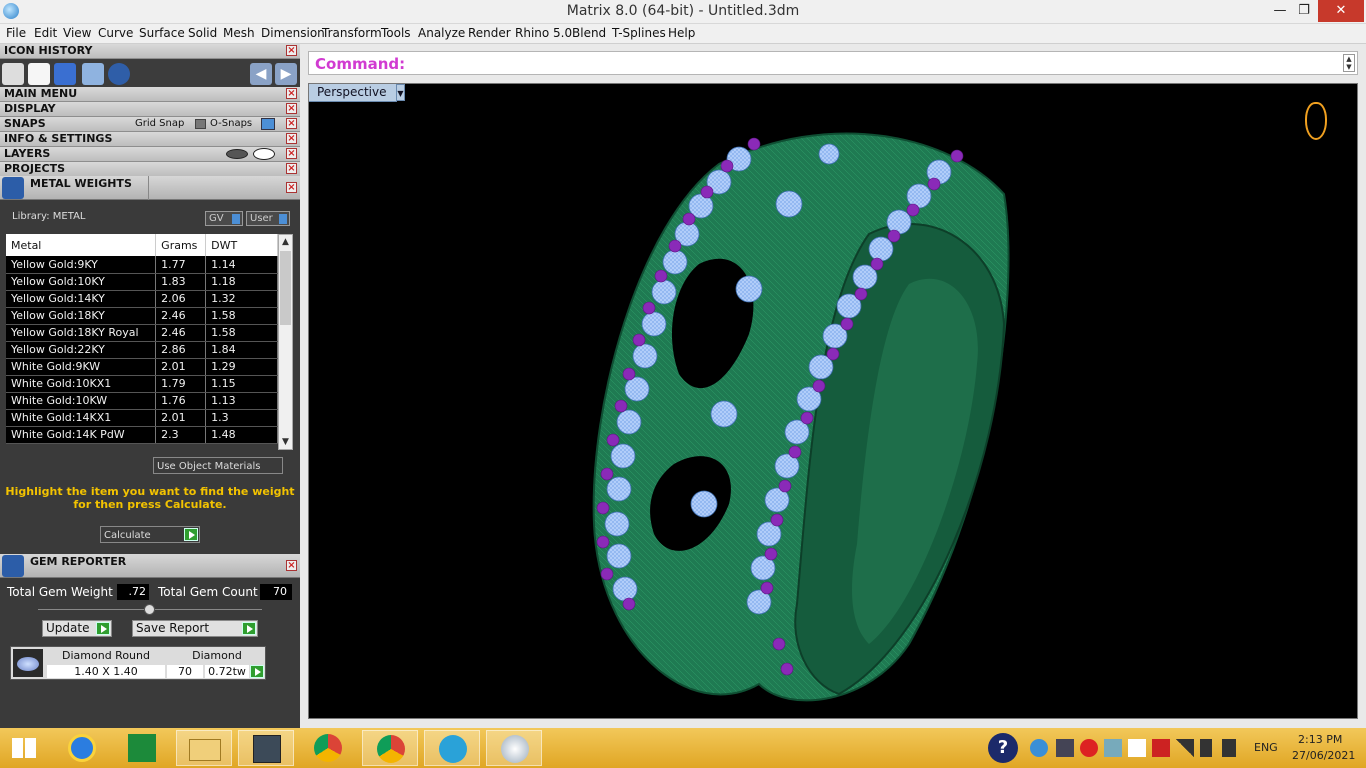 The height and width of the screenshot is (768, 1366). What do you see at coordinates (142, 299) in the screenshot?
I see `table-row: Yellow Gold:14KY 2.06 1.32` at bounding box center [142, 299].